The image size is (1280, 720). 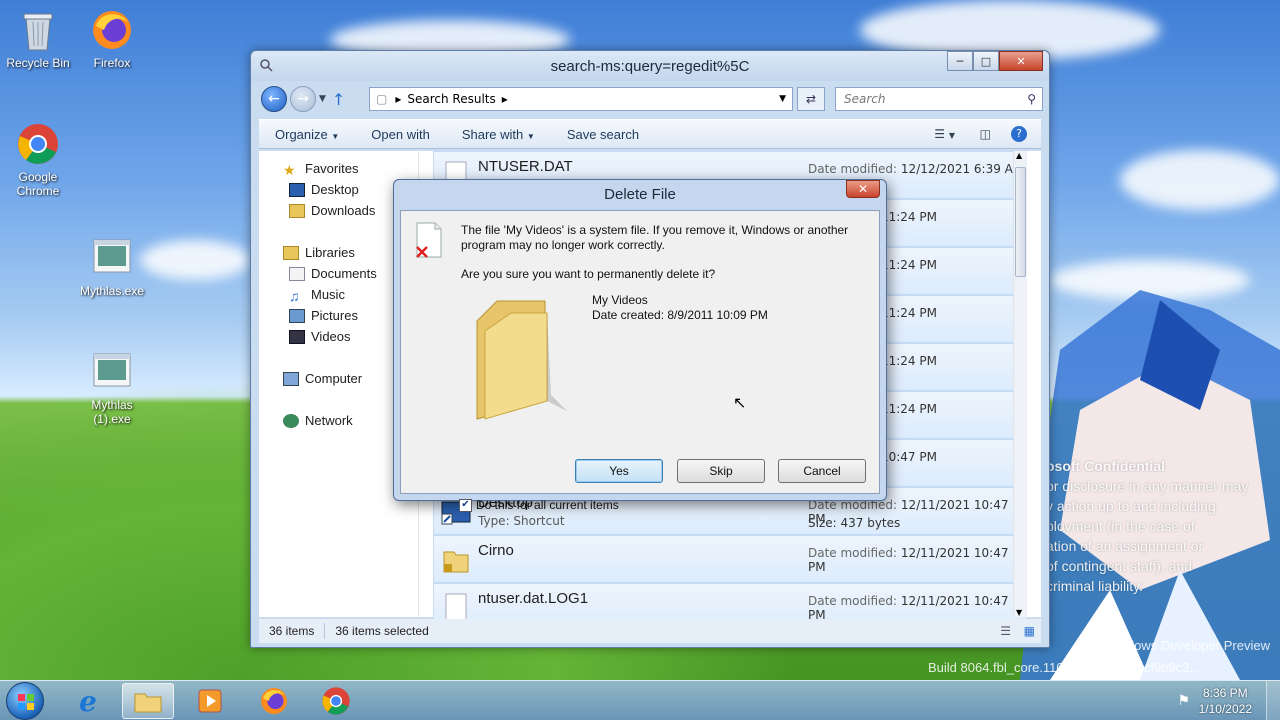 What do you see at coordinates (88, 701) in the screenshot?
I see `taskbar-internet-explorer: e` at bounding box center [88, 701].